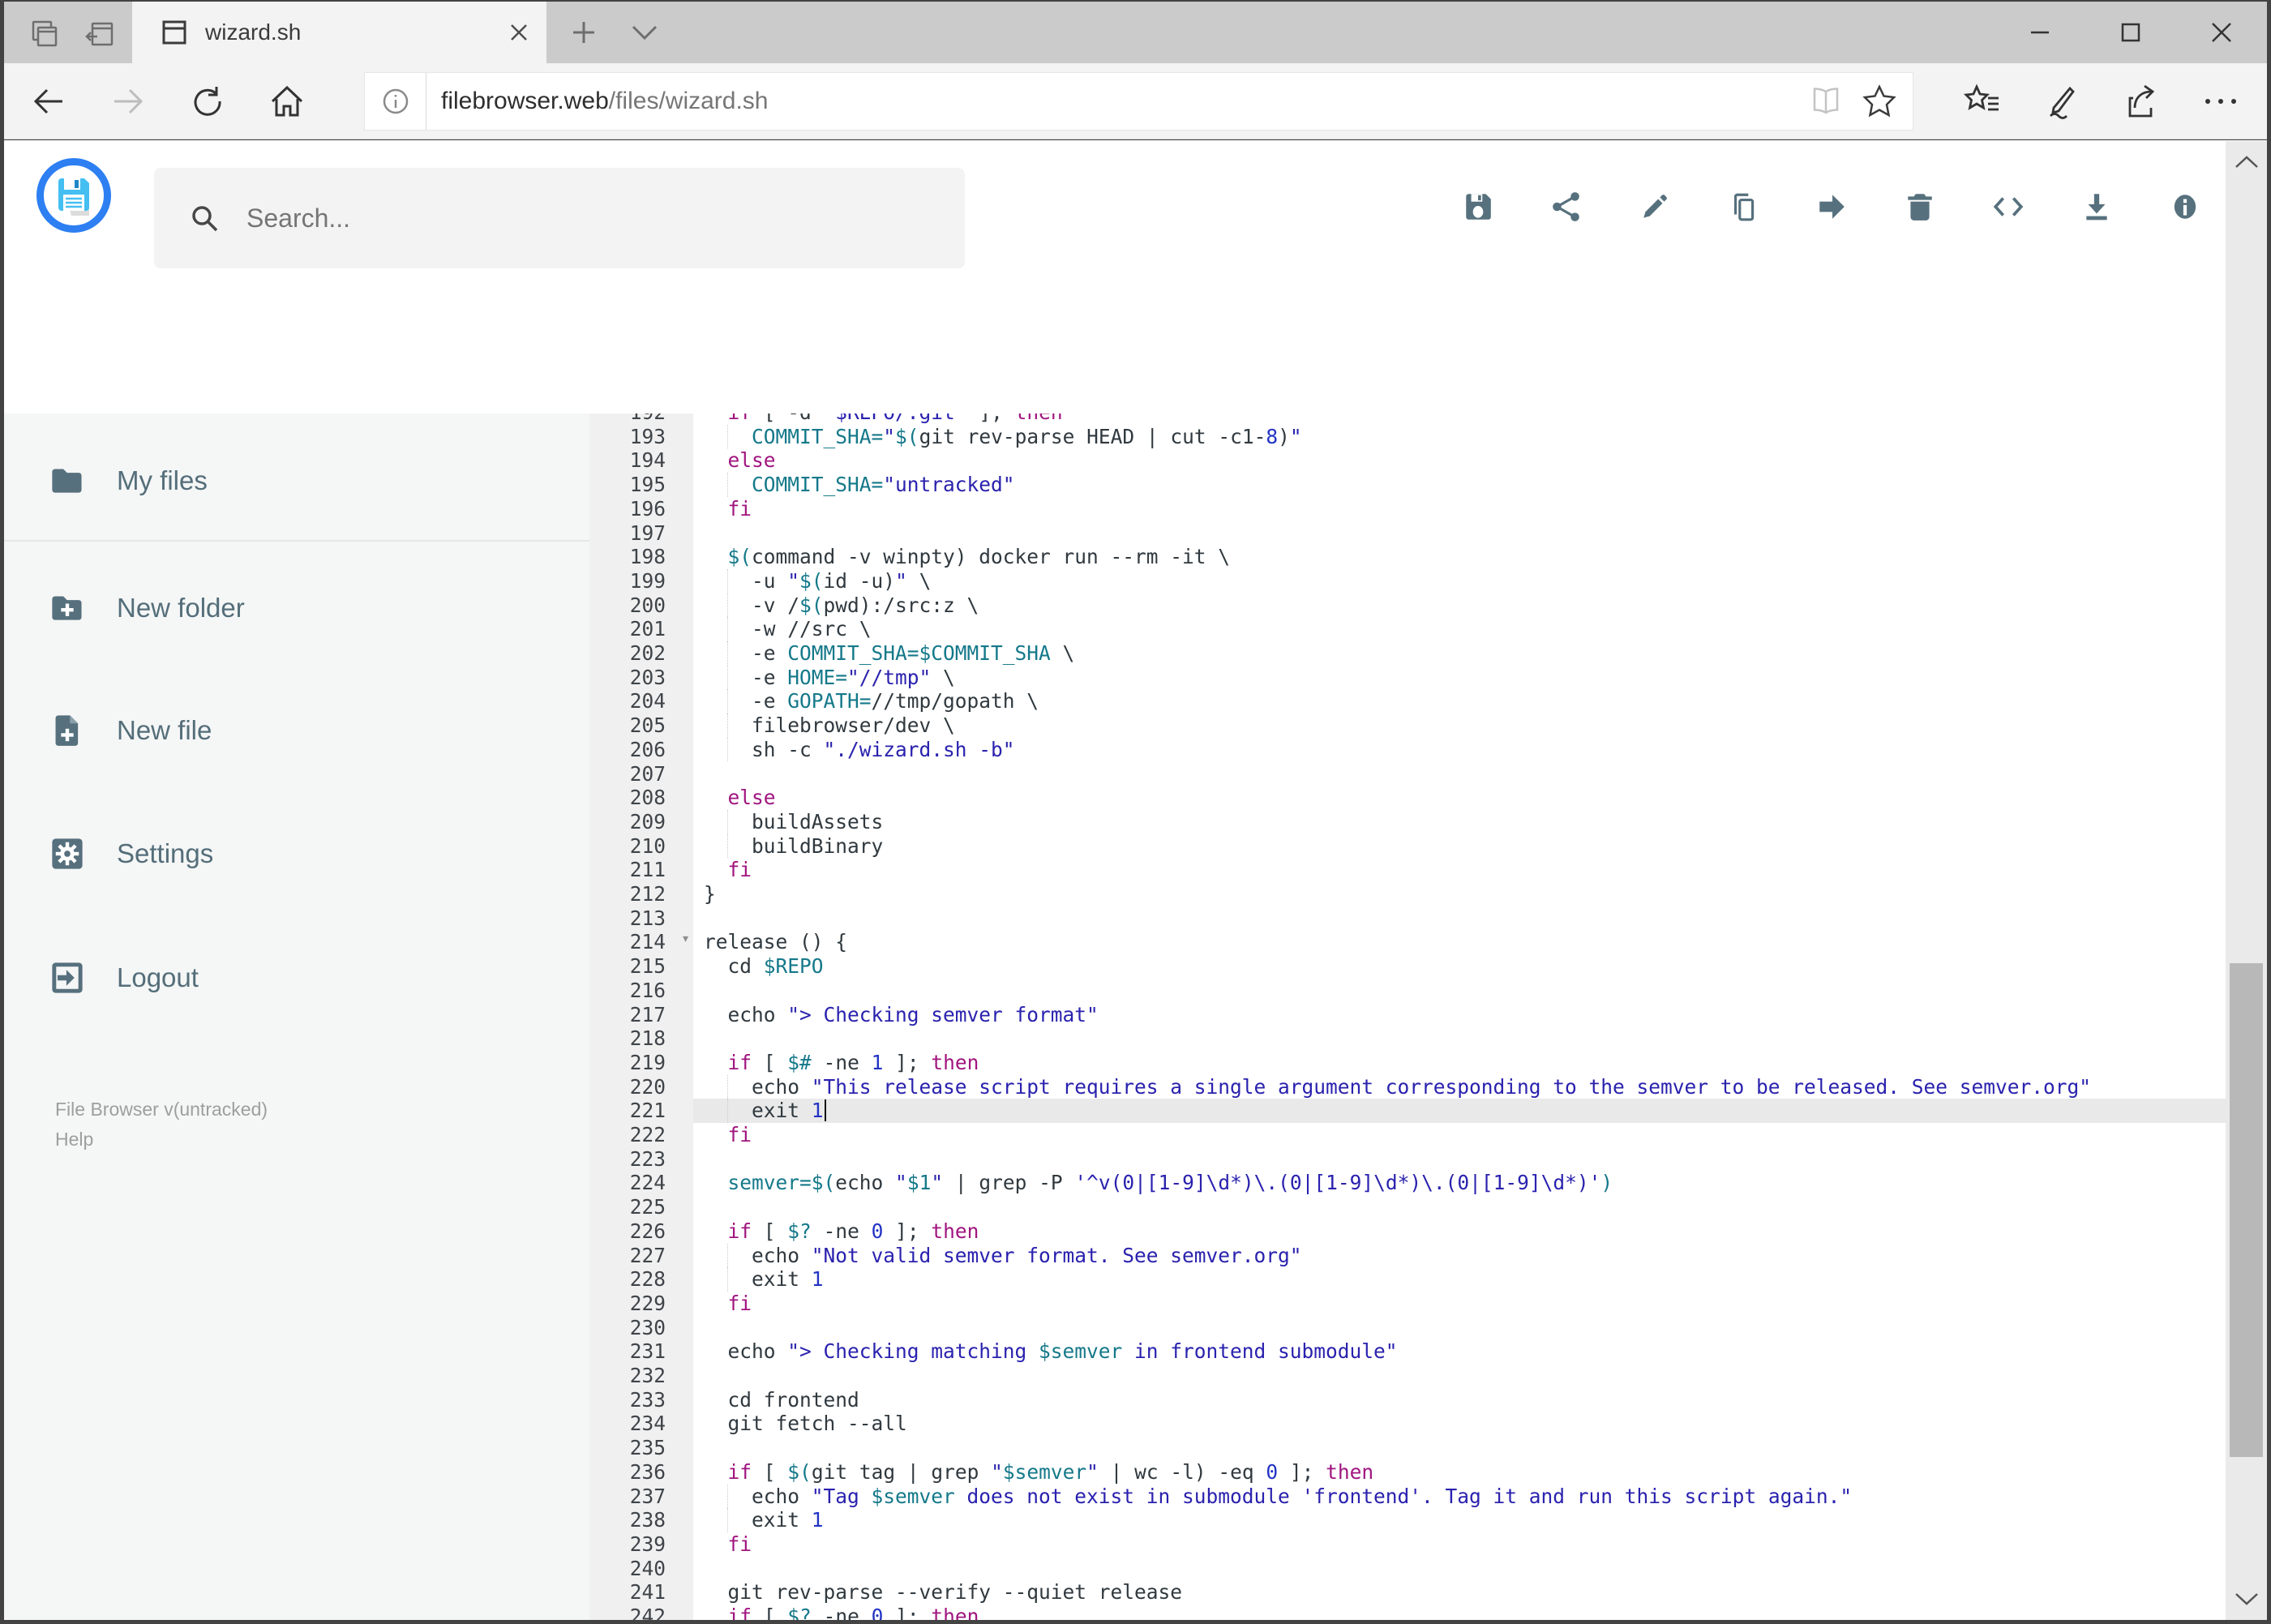 Image resolution: width=2271 pixels, height=1624 pixels. I want to click on code-cell: buildBinary, so click(1480, 846).